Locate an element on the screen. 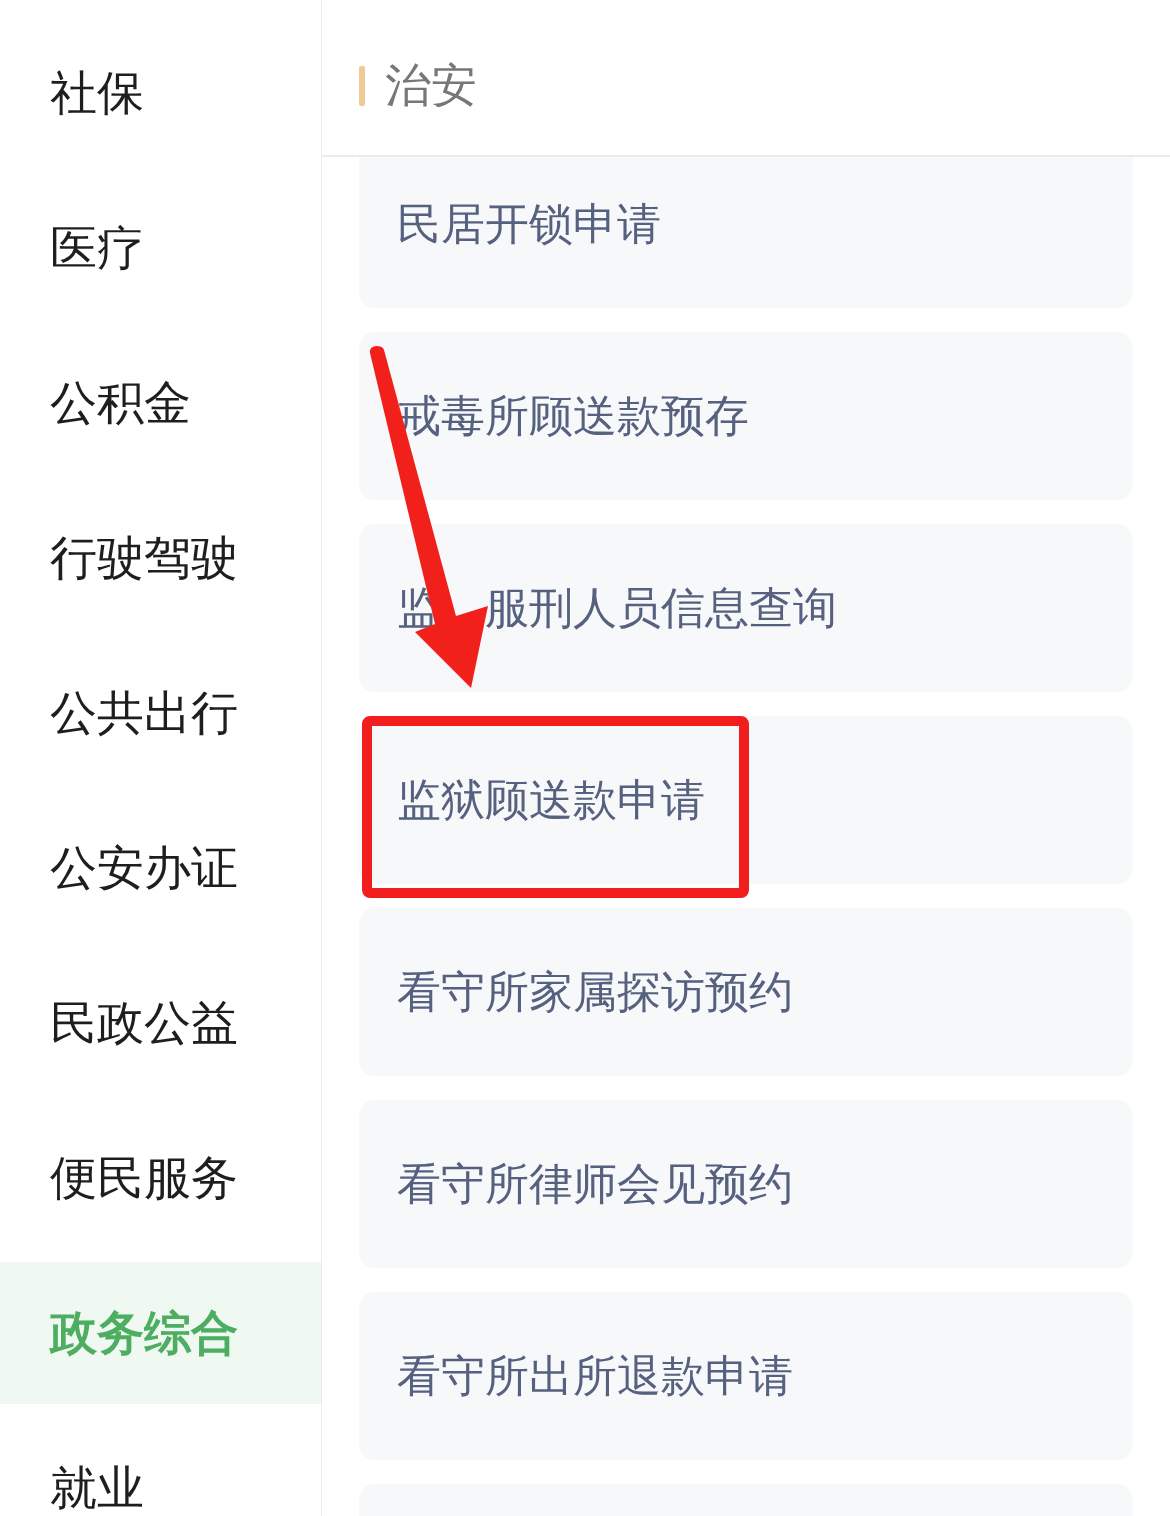 The width and height of the screenshot is (1170, 1516). sidebar-item: 民政公益 is located at coordinates (160, 1023).